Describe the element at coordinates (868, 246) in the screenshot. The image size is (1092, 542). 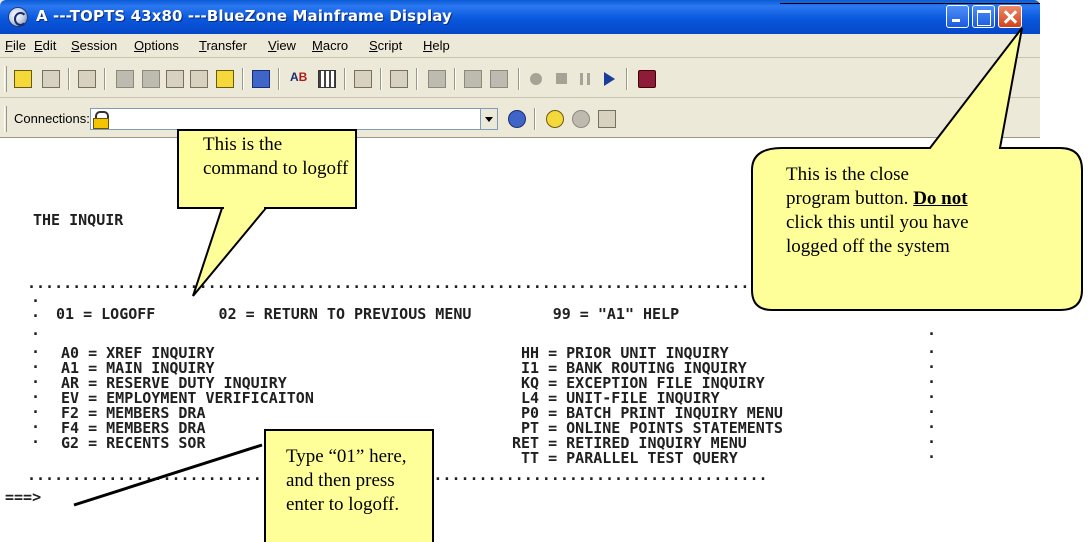
I see `close-callout-line4: logged off the system` at that location.